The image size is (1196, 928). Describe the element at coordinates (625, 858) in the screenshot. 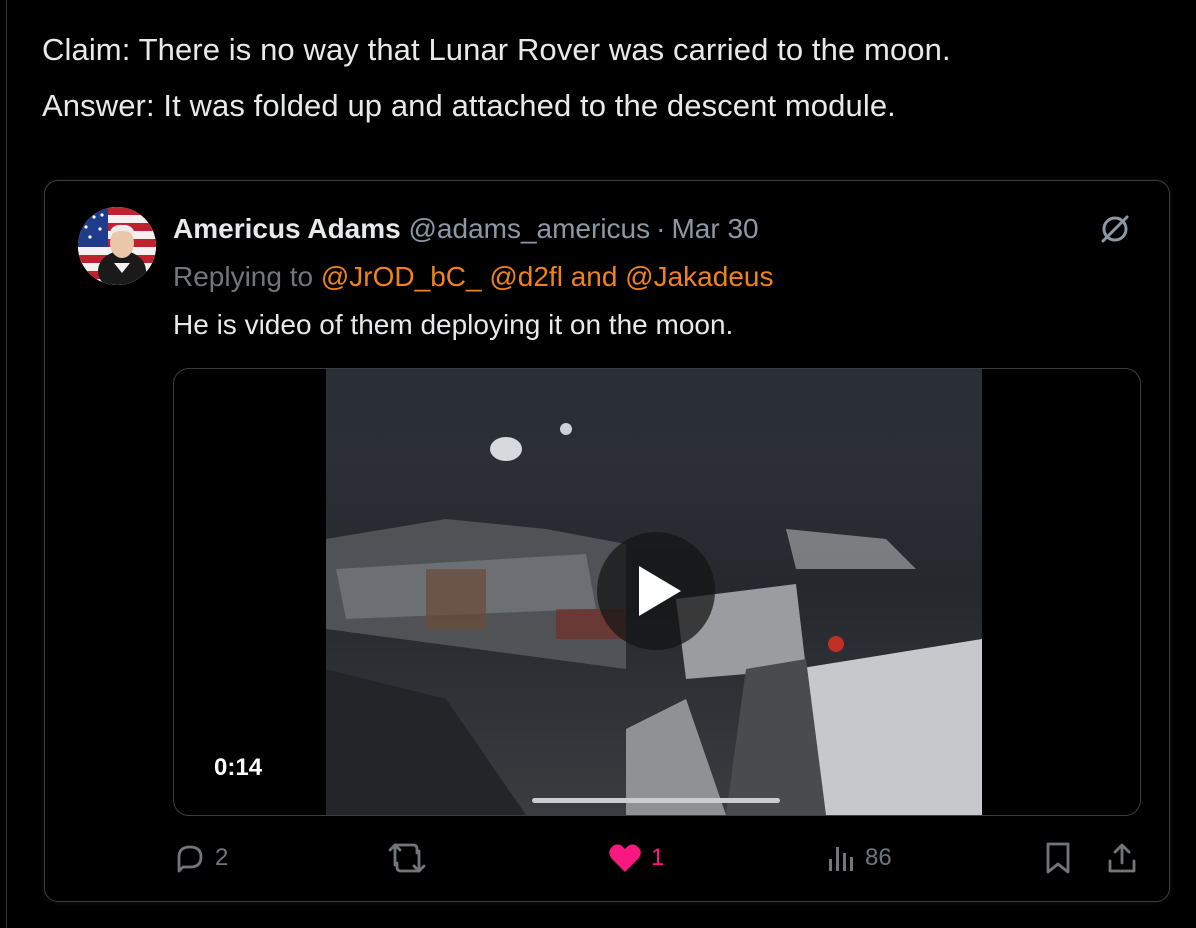

I see `heart-icon` at that location.